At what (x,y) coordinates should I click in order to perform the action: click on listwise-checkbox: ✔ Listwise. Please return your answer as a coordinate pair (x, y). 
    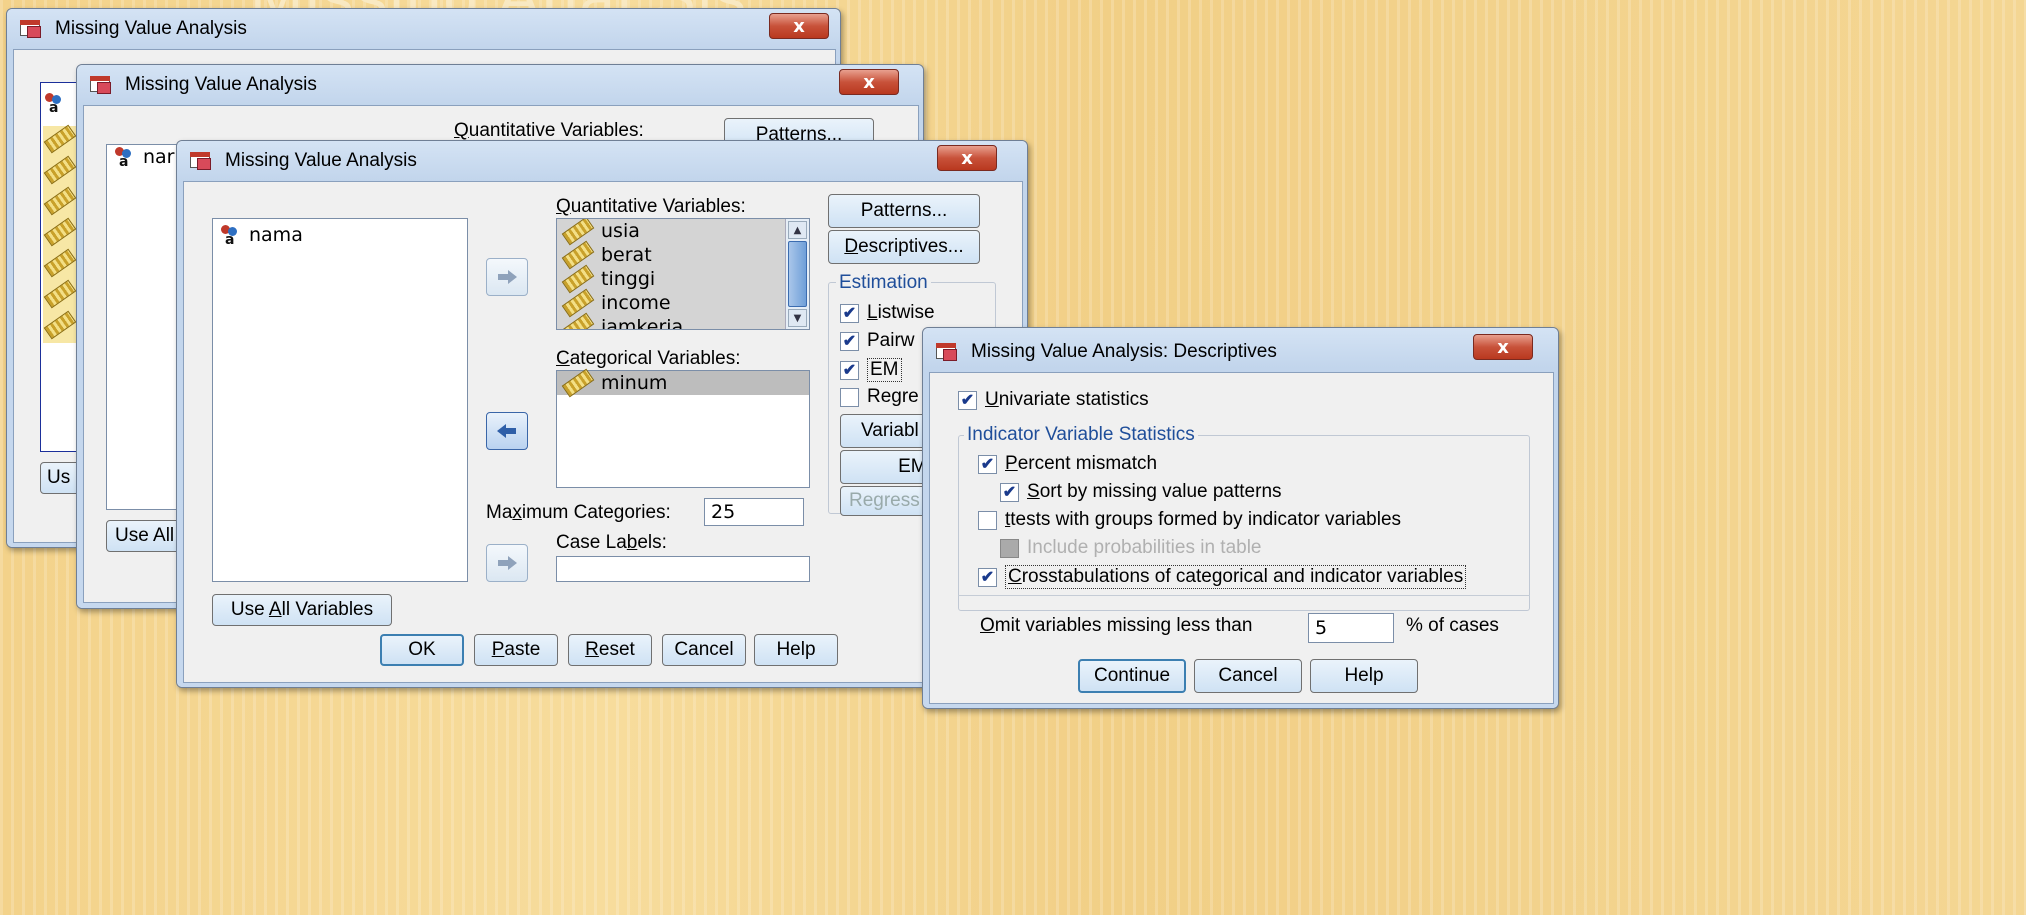
    Looking at the image, I should click on (887, 313).